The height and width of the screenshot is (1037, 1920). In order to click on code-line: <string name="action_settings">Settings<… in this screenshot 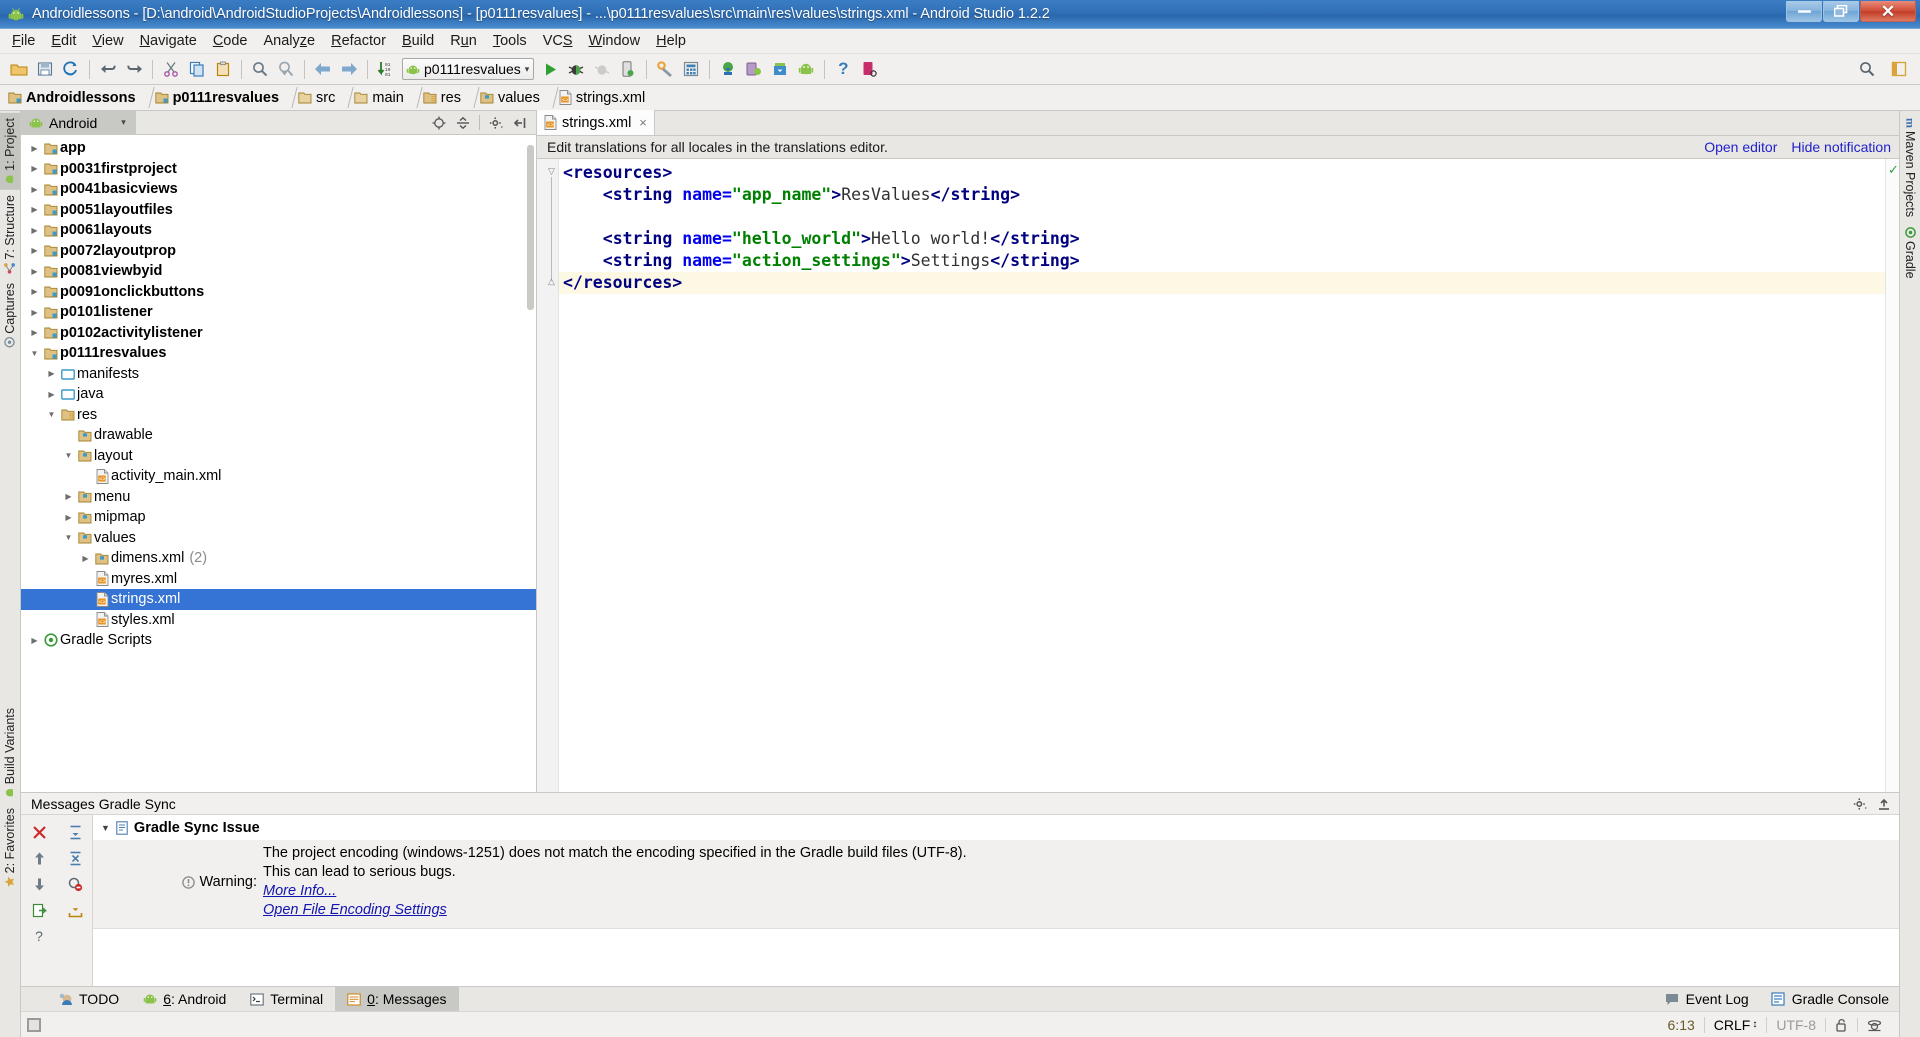, I will do `click(1222, 261)`.